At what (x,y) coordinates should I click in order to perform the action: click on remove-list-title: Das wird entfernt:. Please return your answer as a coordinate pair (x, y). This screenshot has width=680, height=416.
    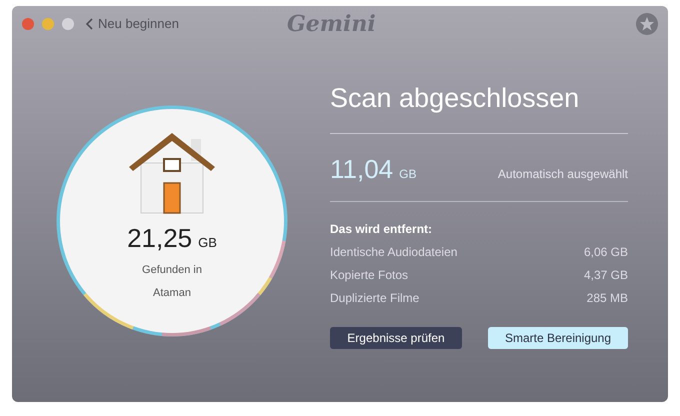
    Looking at the image, I should click on (382, 229).